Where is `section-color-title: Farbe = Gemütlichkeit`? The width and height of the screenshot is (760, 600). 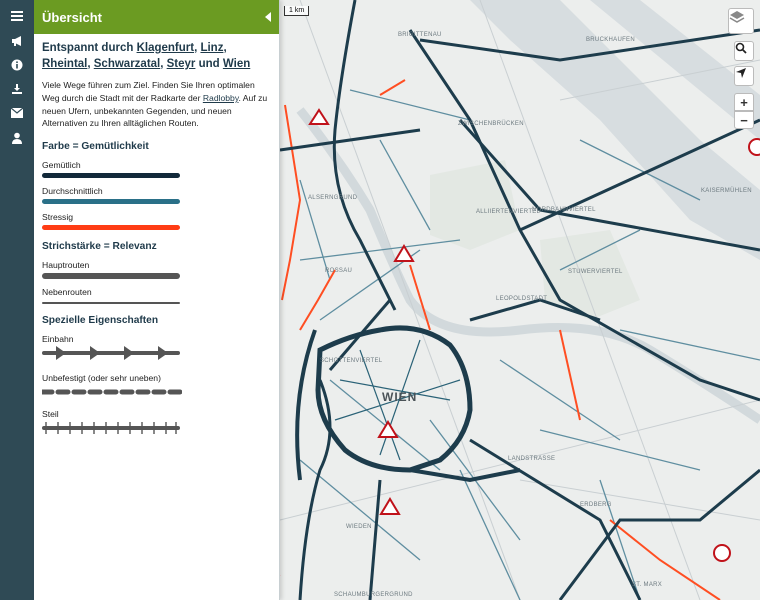 section-color-title: Farbe = Gemütlichkeit is located at coordinates (95, 147).